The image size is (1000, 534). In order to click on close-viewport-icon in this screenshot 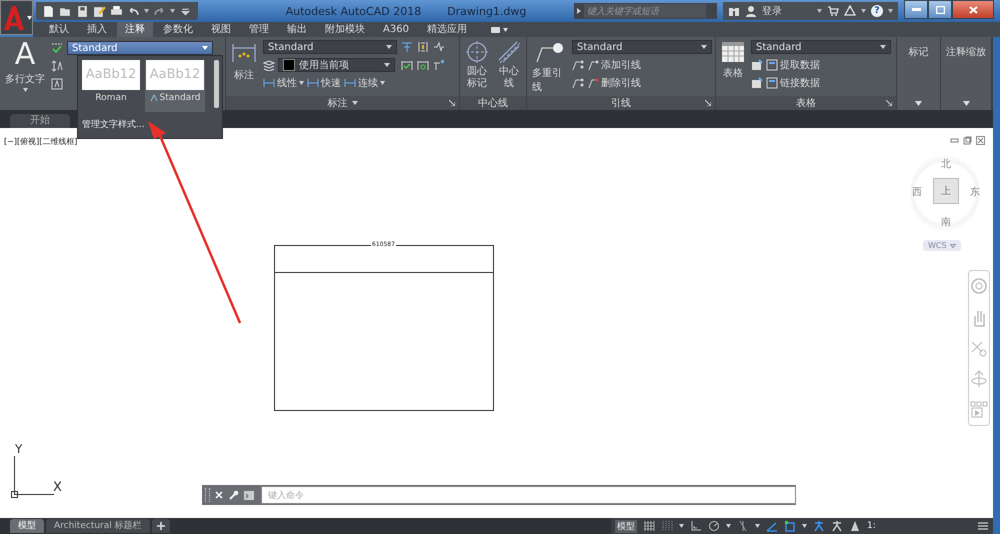, I will do `click(980, 140)`.